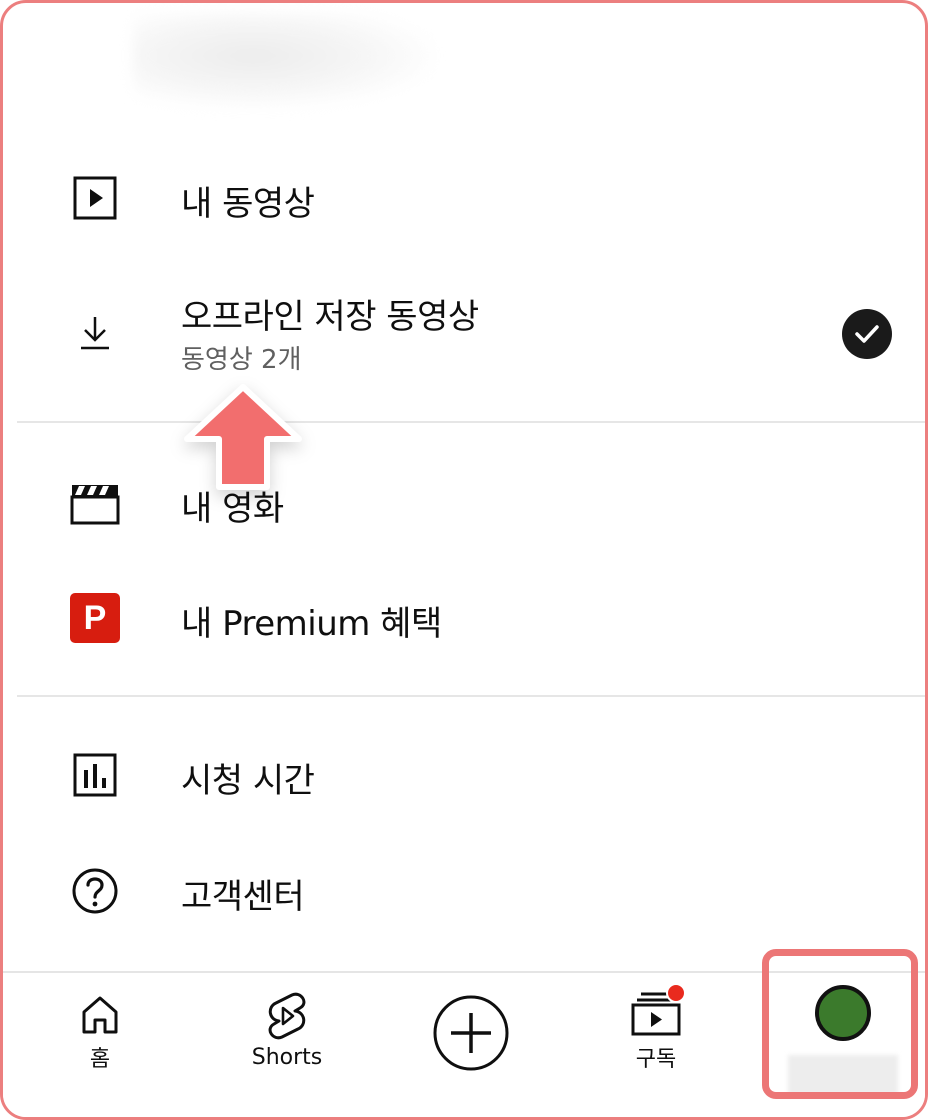 The width and height of the screenshot is (928, 1120). What do you see at coordinates (95, 775) in the screenshot?
I see `bar-chart-icon` at bounding box center [95, 775].